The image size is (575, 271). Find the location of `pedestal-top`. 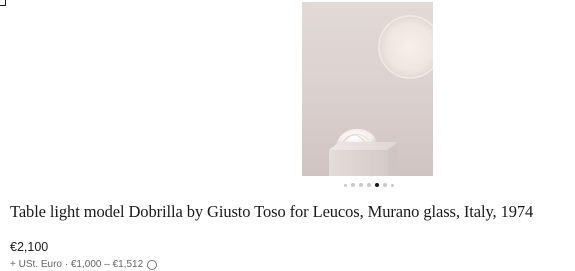

pedestal-top is located at coordinates (363, 146).